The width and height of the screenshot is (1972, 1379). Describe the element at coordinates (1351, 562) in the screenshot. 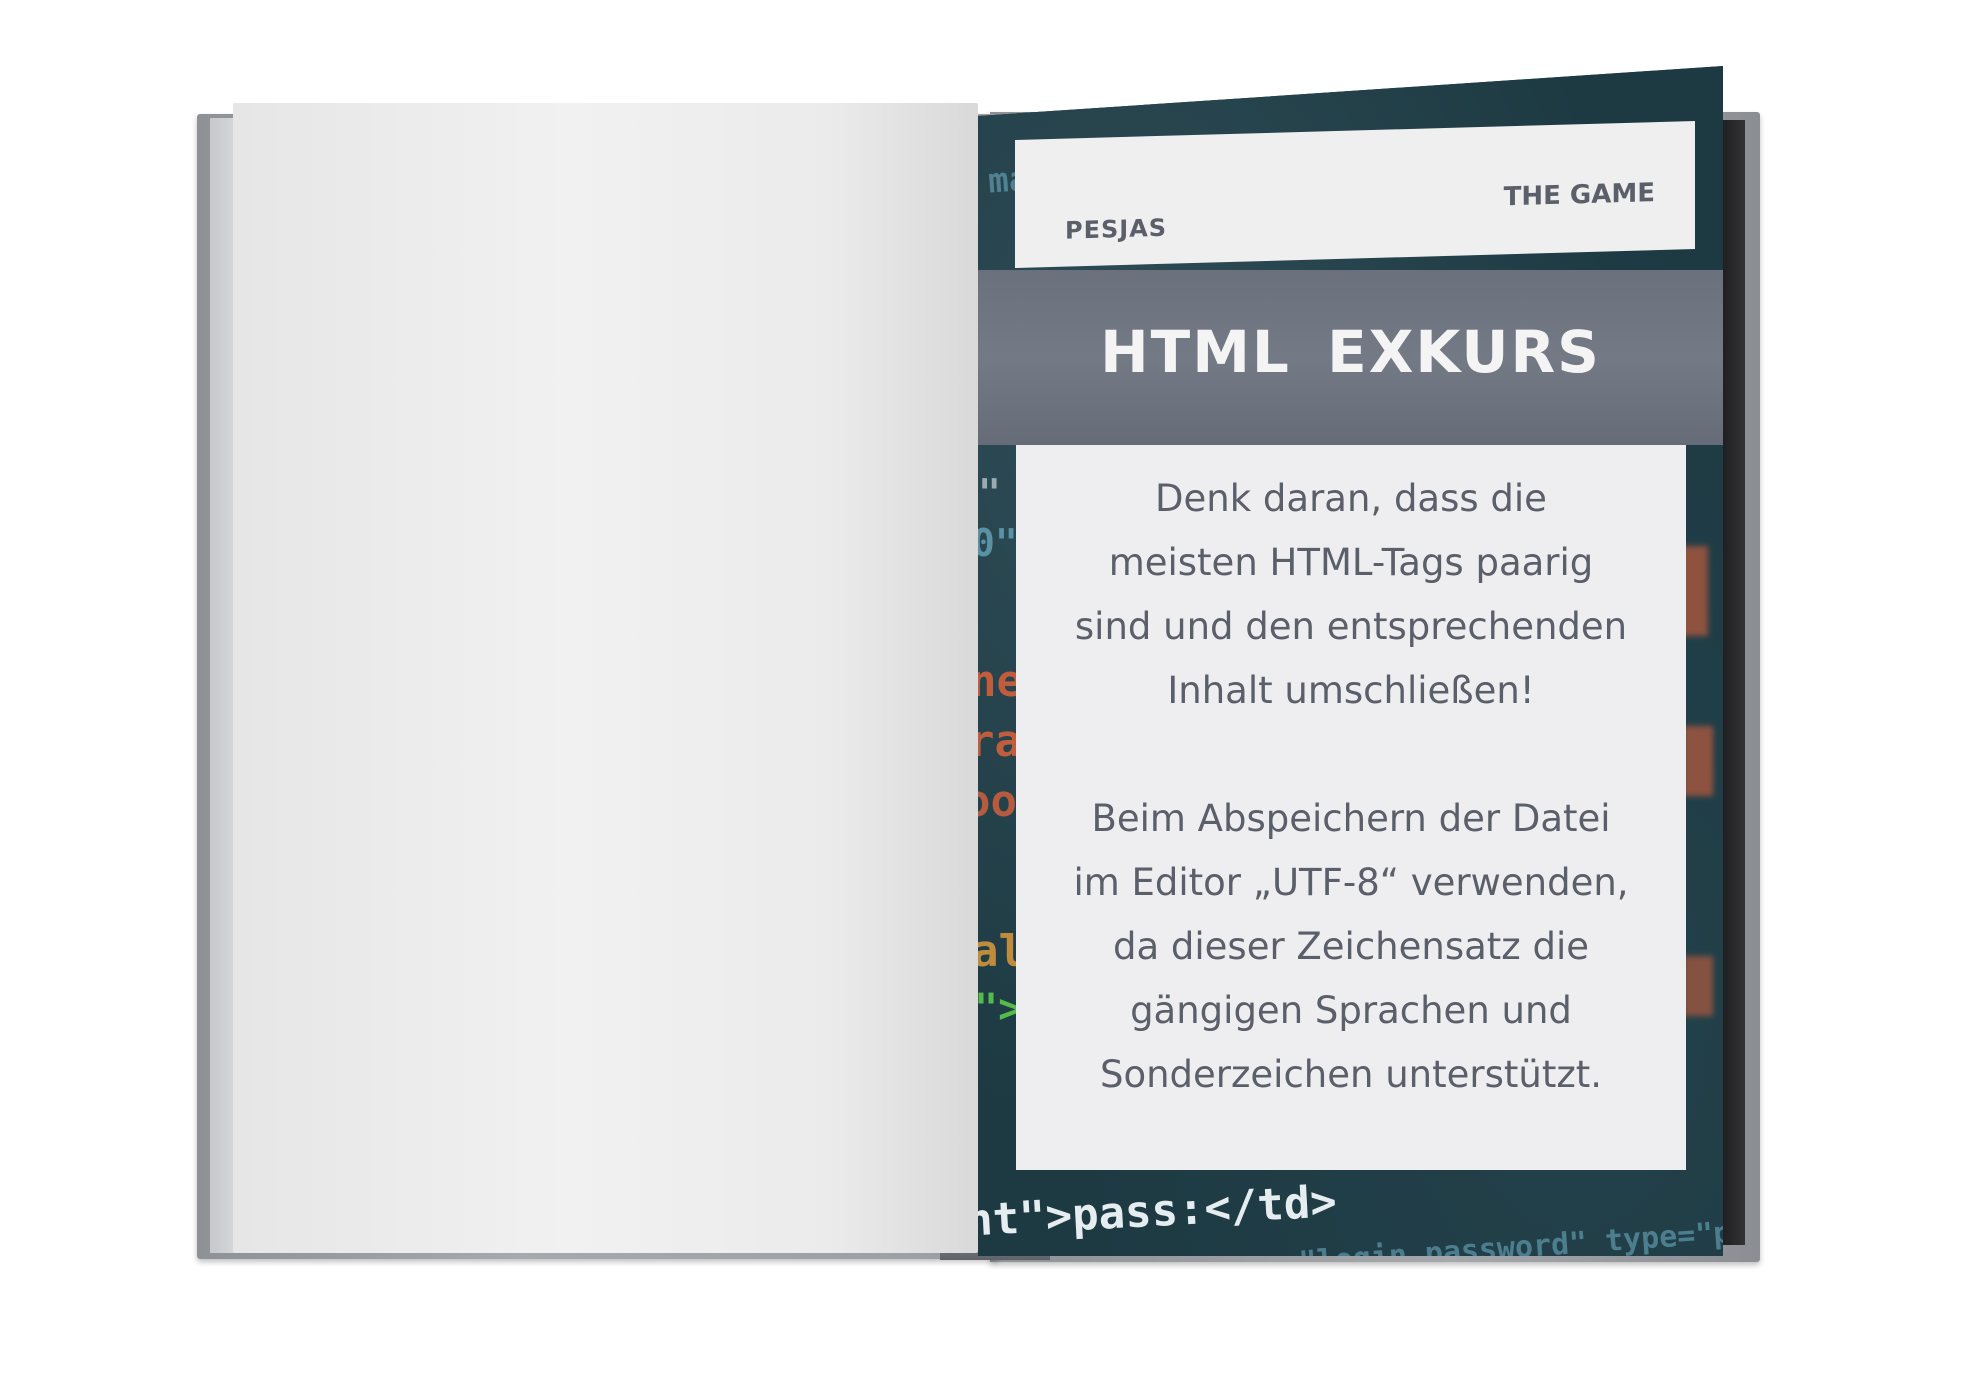

I see `text-line: meisten HTML-Tags paarig` at that location.